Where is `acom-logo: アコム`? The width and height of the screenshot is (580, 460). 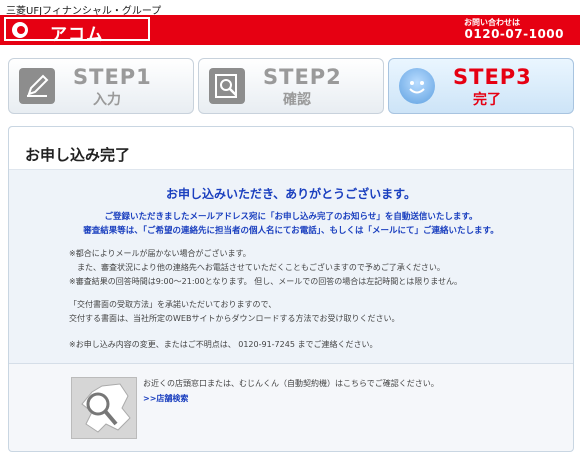
acom-logo: アコム is located at coordinates (77, 31).